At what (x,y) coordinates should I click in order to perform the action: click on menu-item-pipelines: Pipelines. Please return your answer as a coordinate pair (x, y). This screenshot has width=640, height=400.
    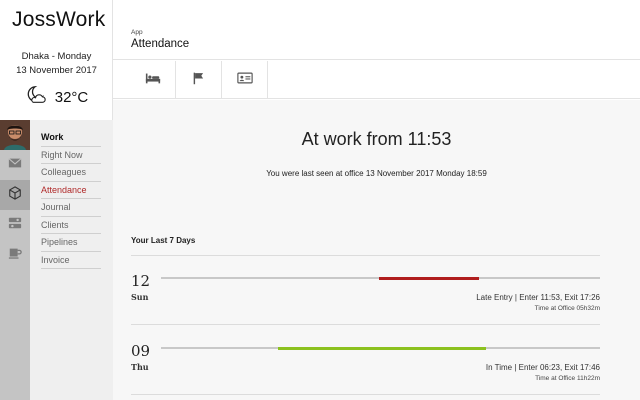
    Looking at the image, I should click on (71, 243).